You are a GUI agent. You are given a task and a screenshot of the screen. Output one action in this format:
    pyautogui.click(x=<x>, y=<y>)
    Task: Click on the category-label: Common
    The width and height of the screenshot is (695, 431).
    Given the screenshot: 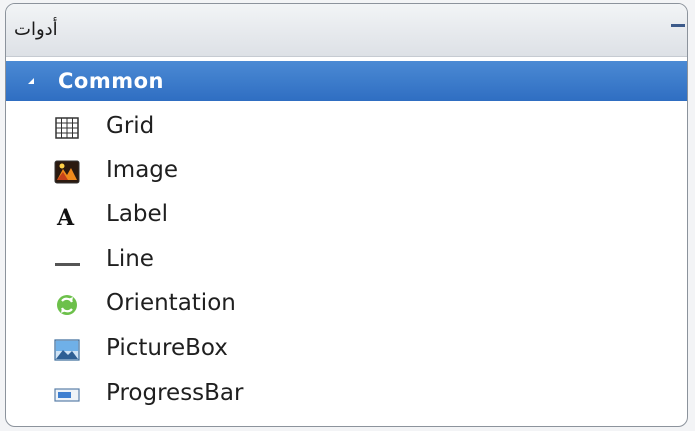 What is the action you would take?
    pyautogui.click(x=111, y=81)
    